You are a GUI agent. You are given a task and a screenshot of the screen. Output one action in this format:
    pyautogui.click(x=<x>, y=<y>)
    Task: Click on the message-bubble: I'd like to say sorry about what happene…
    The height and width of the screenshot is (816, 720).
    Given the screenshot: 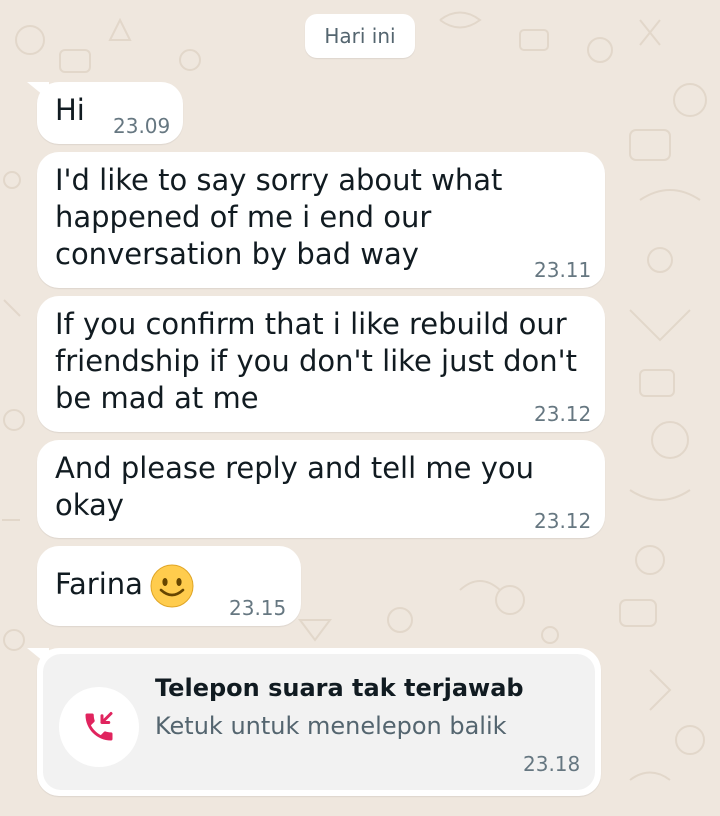 What is the action you would take?
    pyautogui.click(x=321, y=220)
    